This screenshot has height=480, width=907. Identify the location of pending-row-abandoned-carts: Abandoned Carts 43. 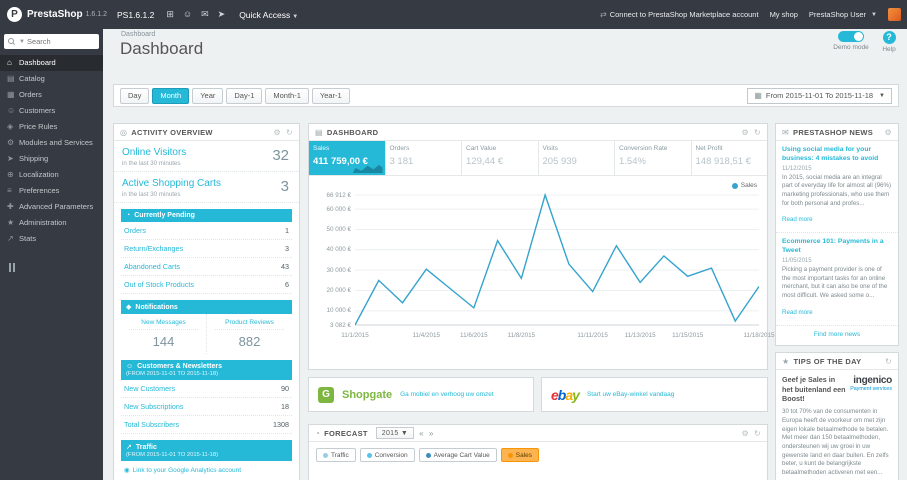
(206, 267).